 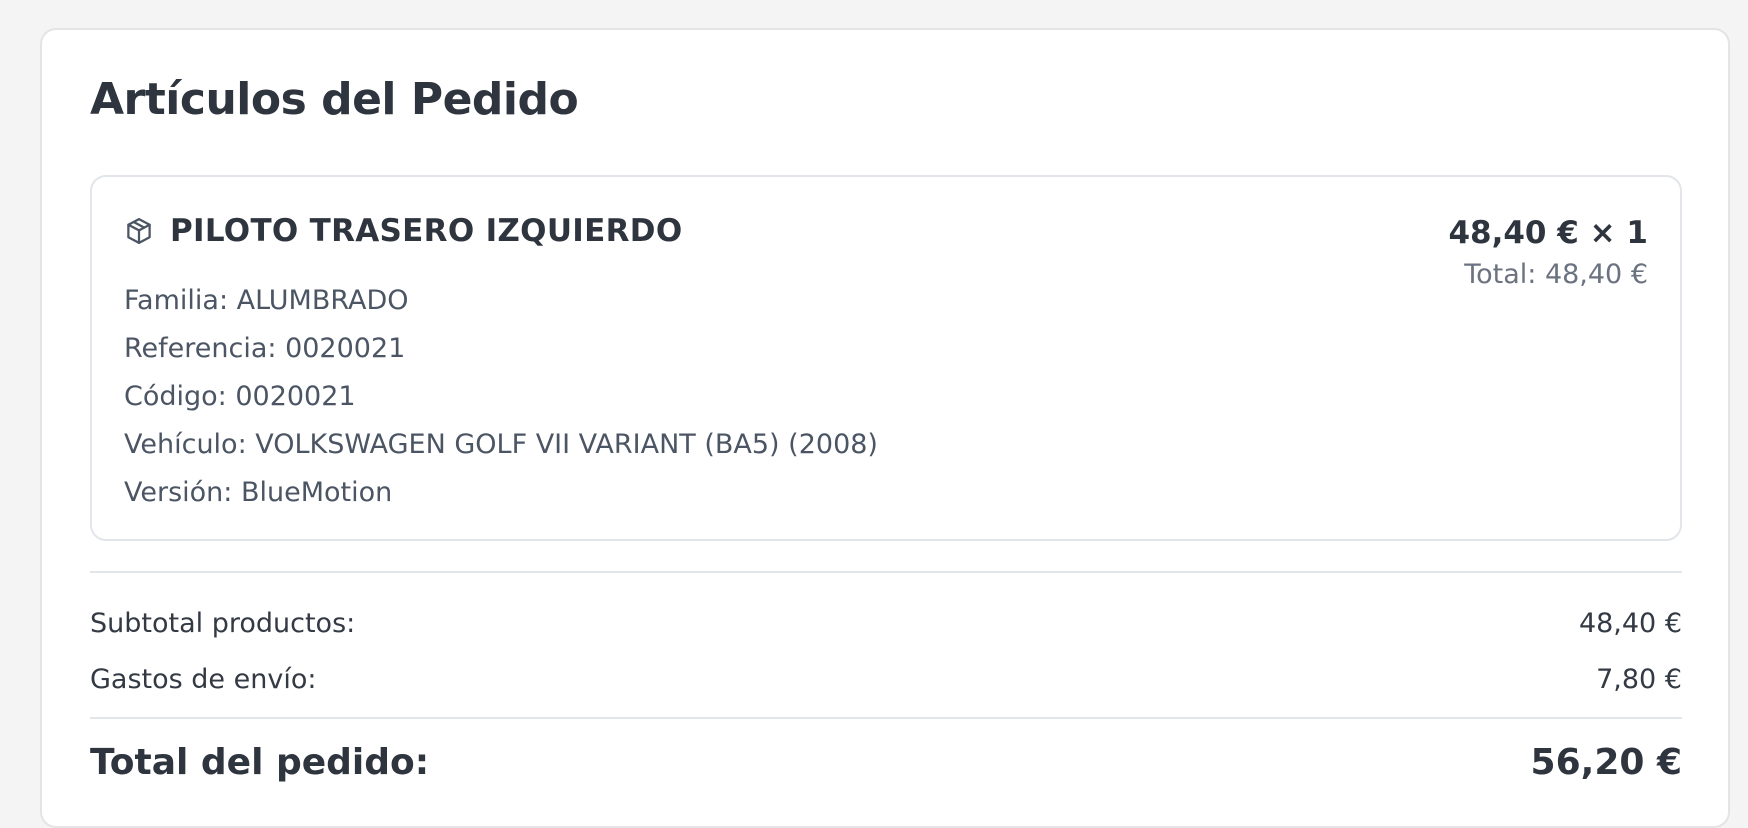 I want to click on item-family: Familia: ALUMBRADO, so click(x=266, y=300).